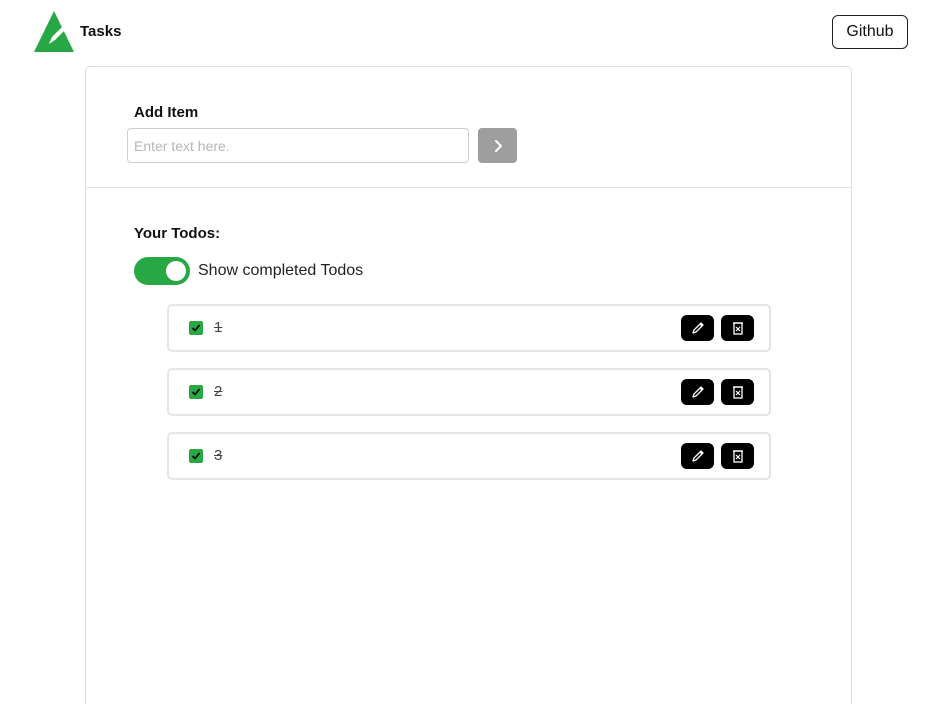 Image resolution: width=939 pixels, height=704 pixels. Describe the element at coordinates (469, 328) in the screenshot. I see `todo-item: 1` at that location.